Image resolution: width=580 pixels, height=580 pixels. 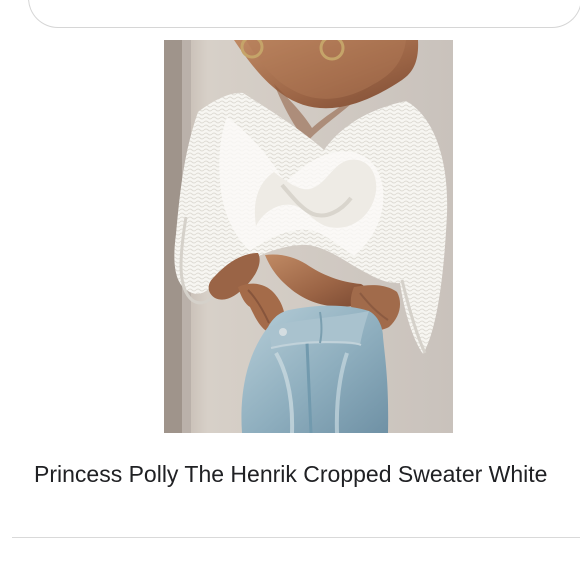 I want to click on previous-result-card-edge, so click(x=304, y=14).